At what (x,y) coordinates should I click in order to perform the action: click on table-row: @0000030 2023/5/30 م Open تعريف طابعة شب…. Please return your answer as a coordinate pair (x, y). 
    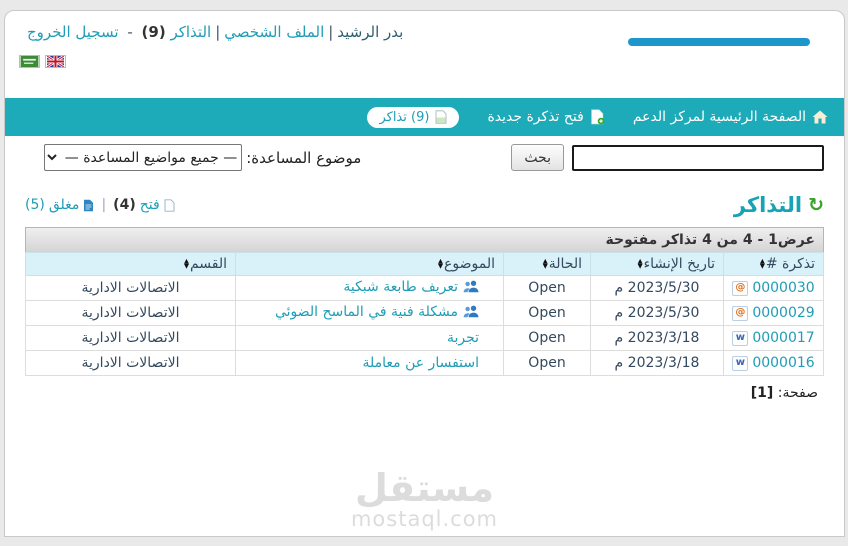
    Looking at the image, I should click on (424, 288).